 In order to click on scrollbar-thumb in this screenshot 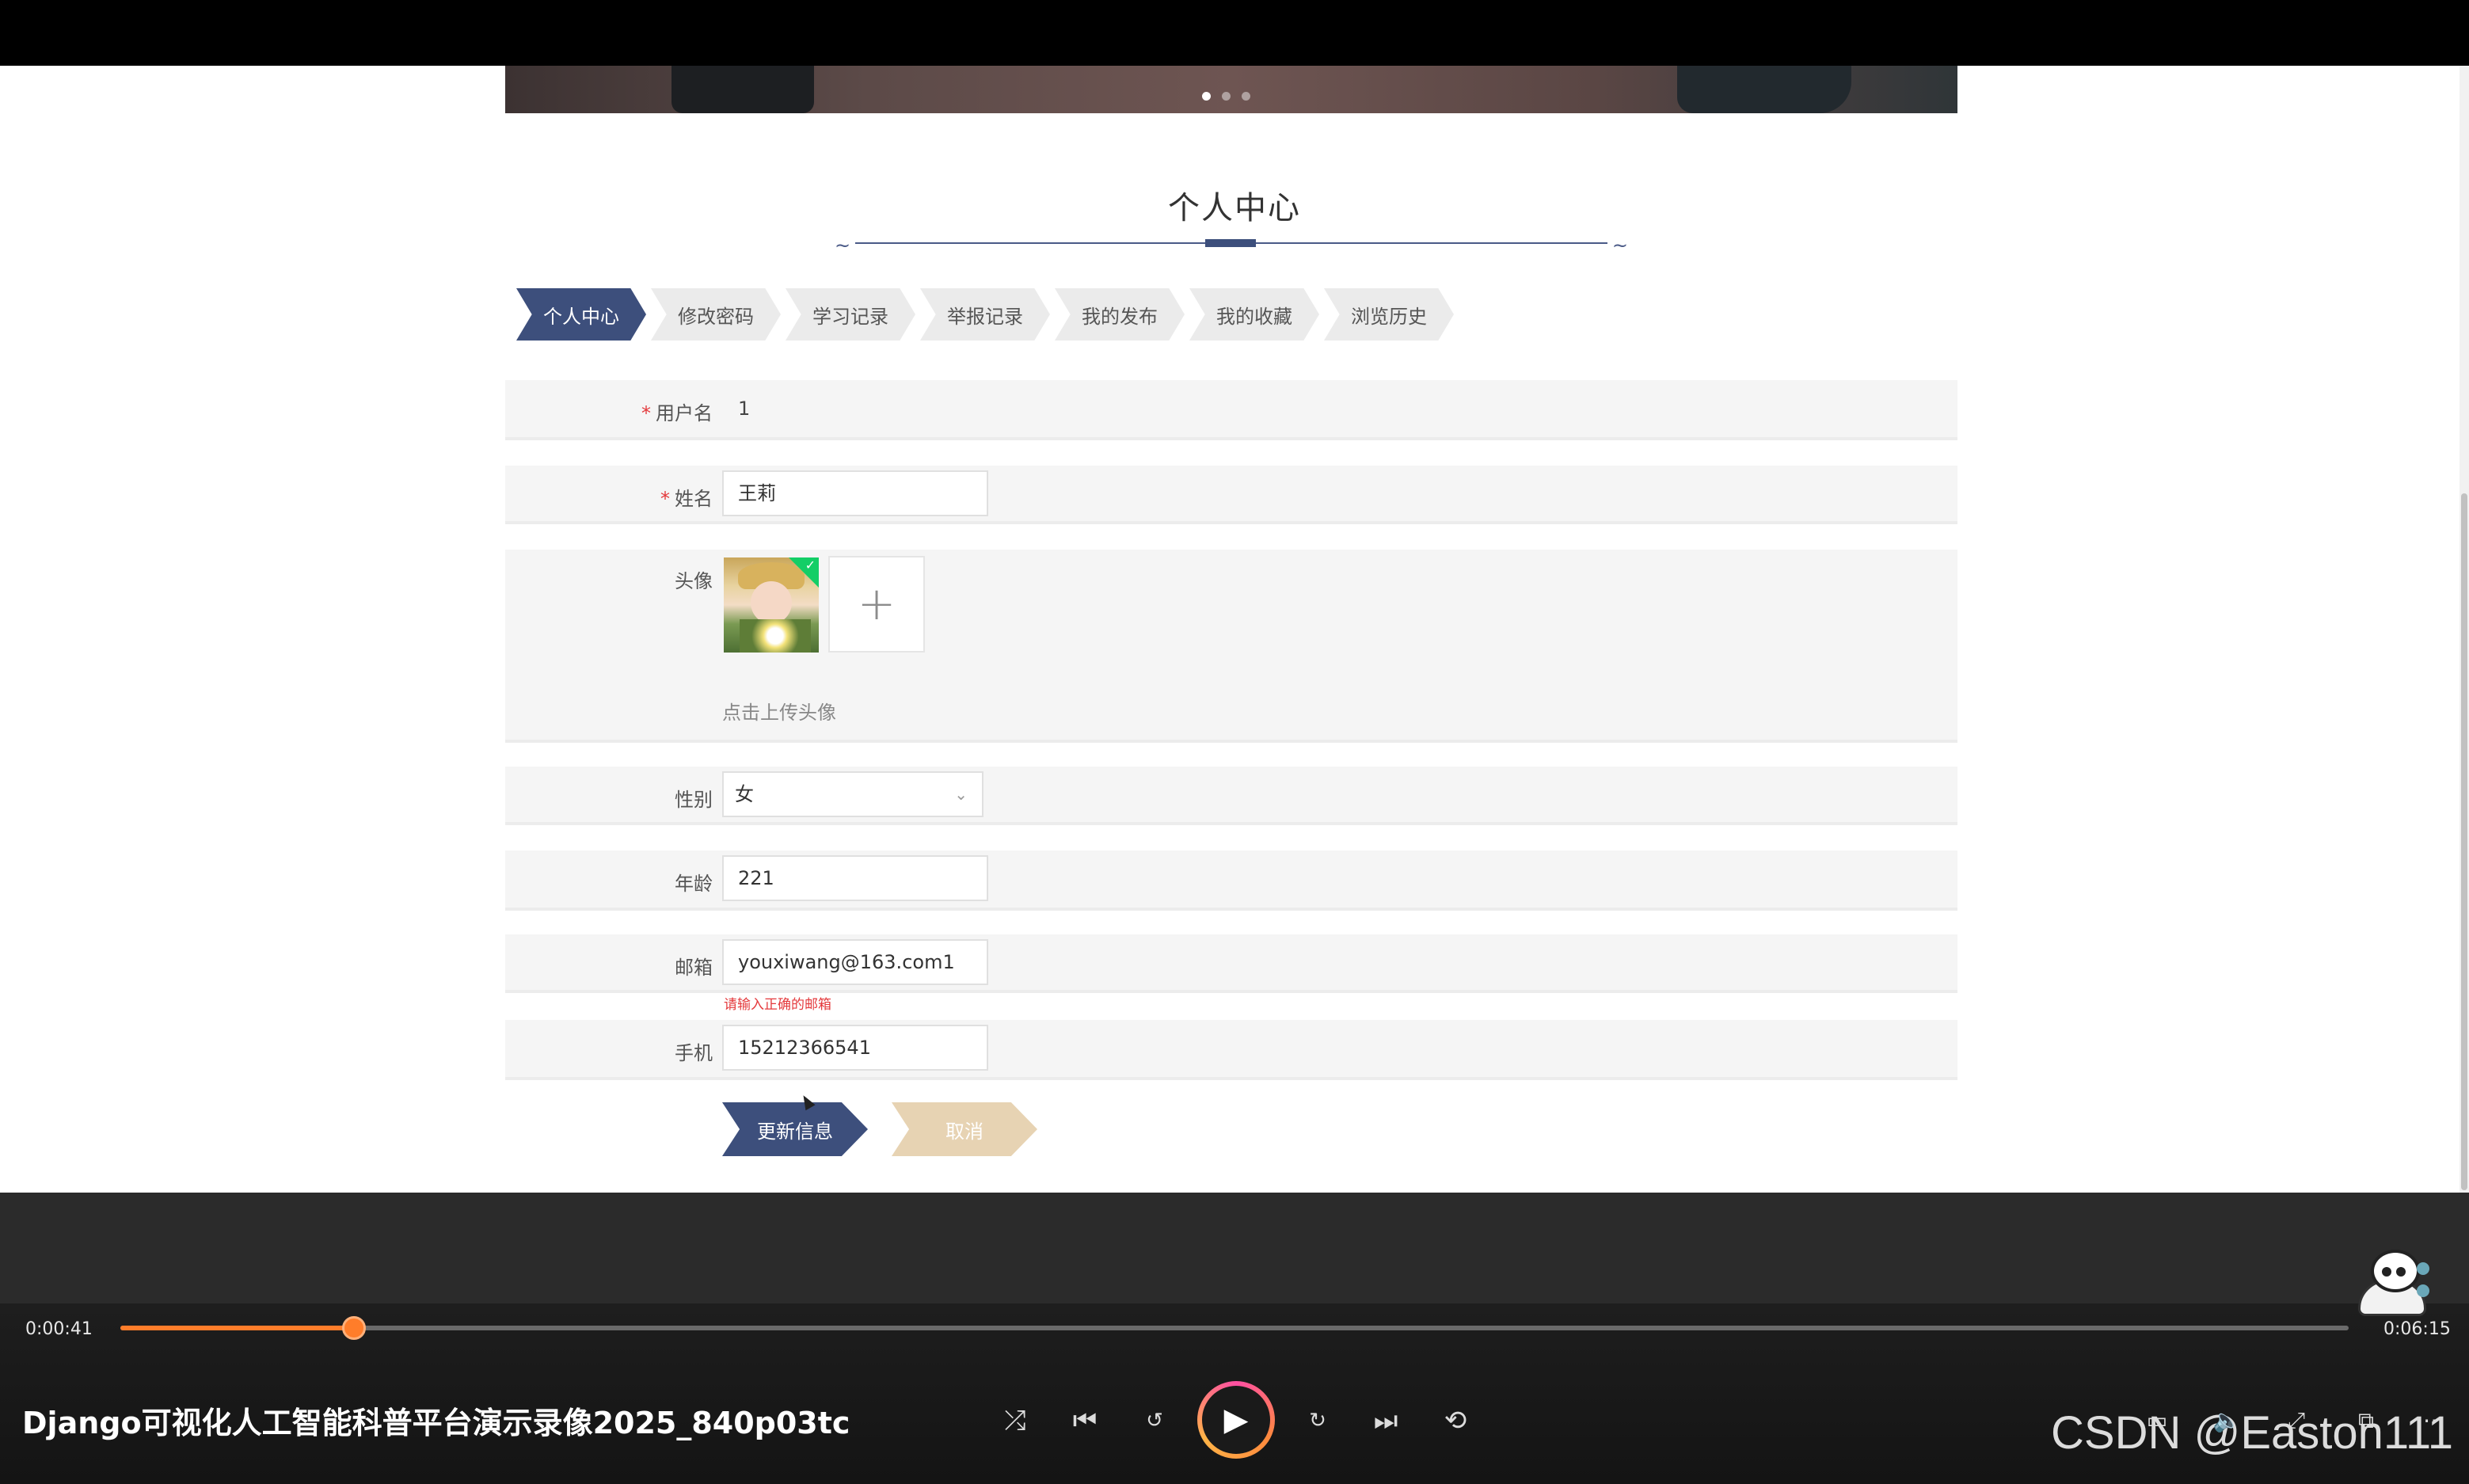, I will do `click(2464, 841)`.